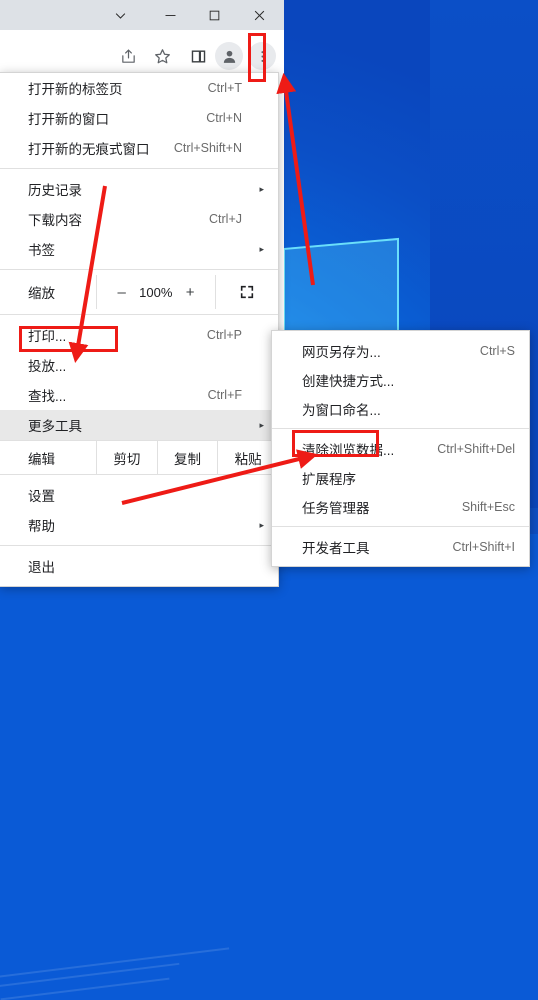 The width and height of the screenshot is (538, 1000). What do you see at coordinates (55, 220) in the screenshot?
I see `menu-item-label: 下载内容` at bounding box center [55, 220].